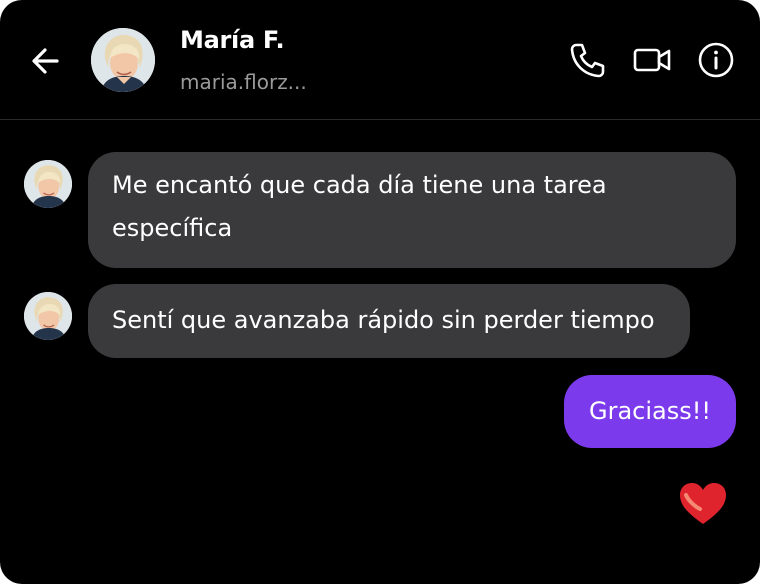 This screenshot has height=584, width=760. I want to click on contact-name: María F., so click(232, 40).